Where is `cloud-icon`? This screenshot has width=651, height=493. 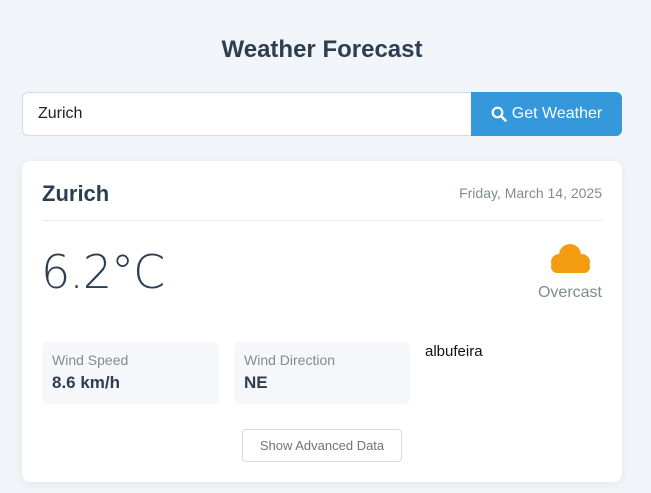 cloud-icon is located at coordinates (570, 259).